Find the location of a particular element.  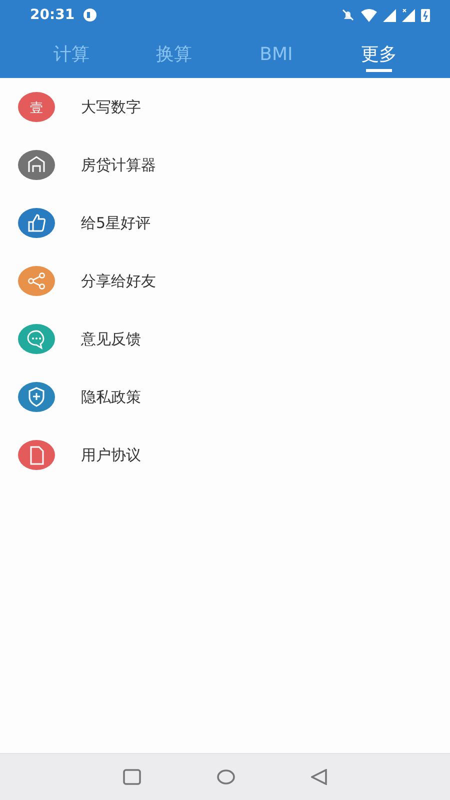

recents-button is located at coordinates (132, 777).